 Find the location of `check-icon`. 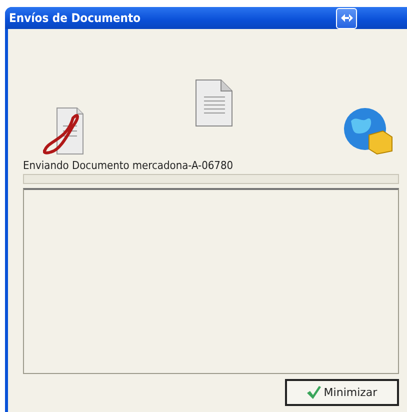

check-icon is located at coordinates (313, 392).